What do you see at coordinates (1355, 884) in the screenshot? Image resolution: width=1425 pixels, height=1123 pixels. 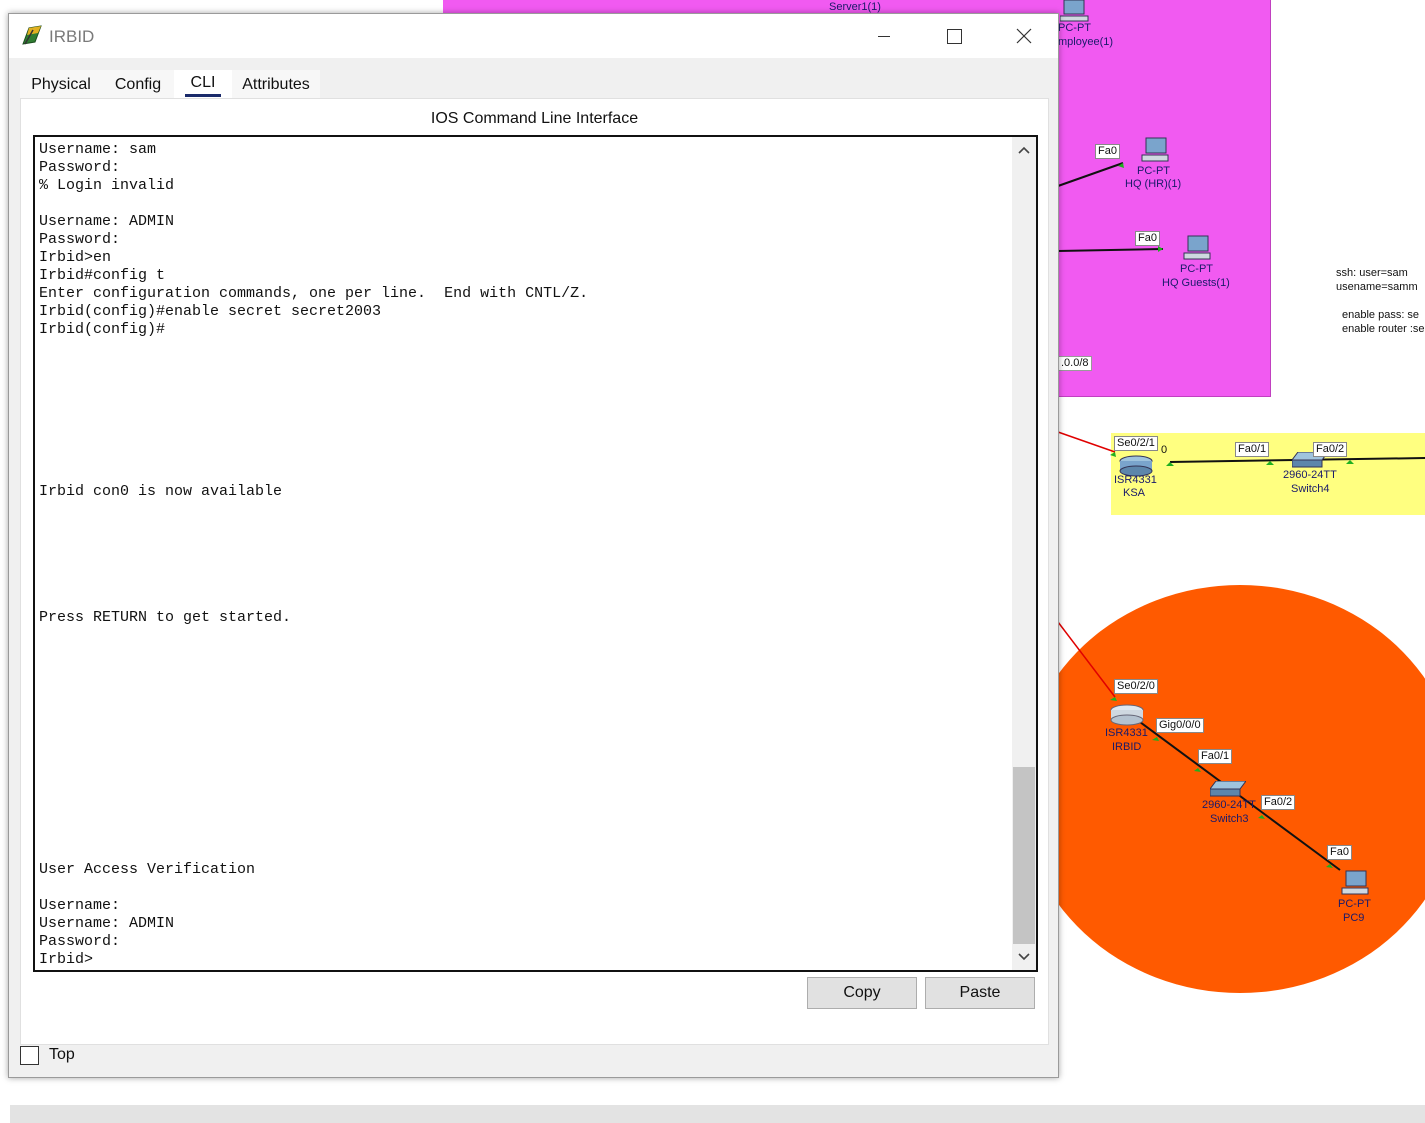 I see `pc9-icon` at bounding box center [1355, 884].